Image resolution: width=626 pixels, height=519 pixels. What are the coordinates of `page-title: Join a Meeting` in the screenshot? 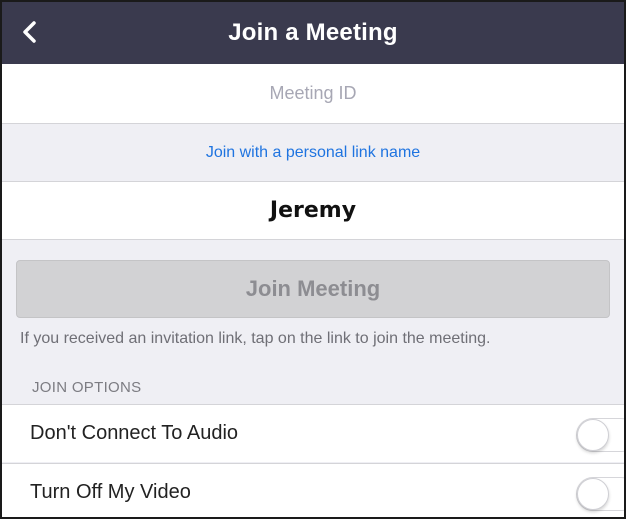 It's located at (313, 32).